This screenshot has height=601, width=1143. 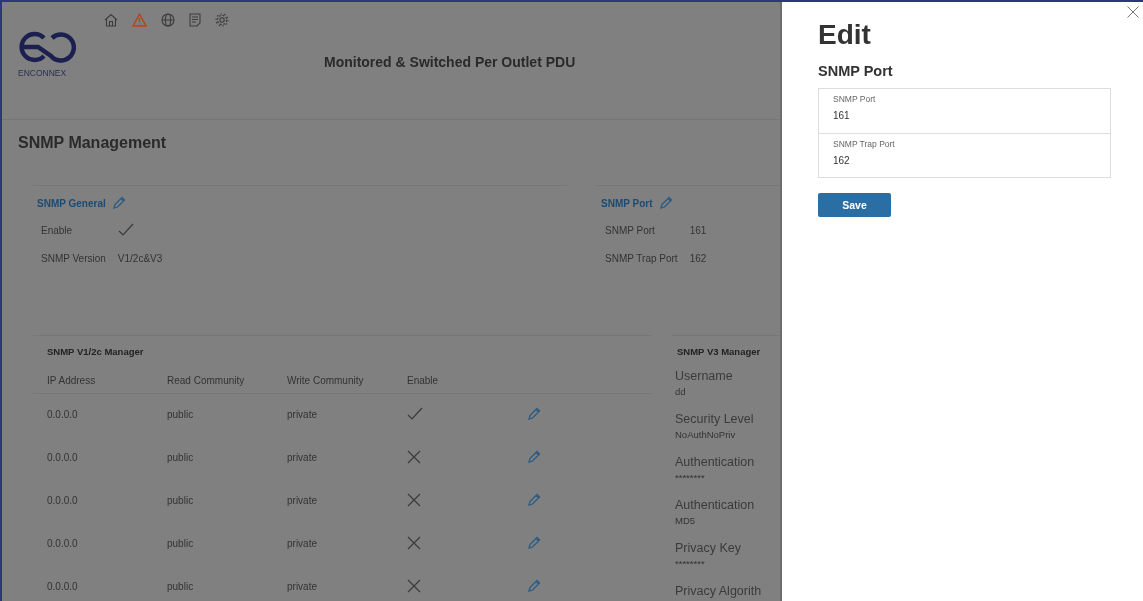 What do you see at coordinates (450, 63) in the screenshot?
I see `page-header-title: Monitored & Switched Per Outlet PDU` at bounding box center [450, 63].